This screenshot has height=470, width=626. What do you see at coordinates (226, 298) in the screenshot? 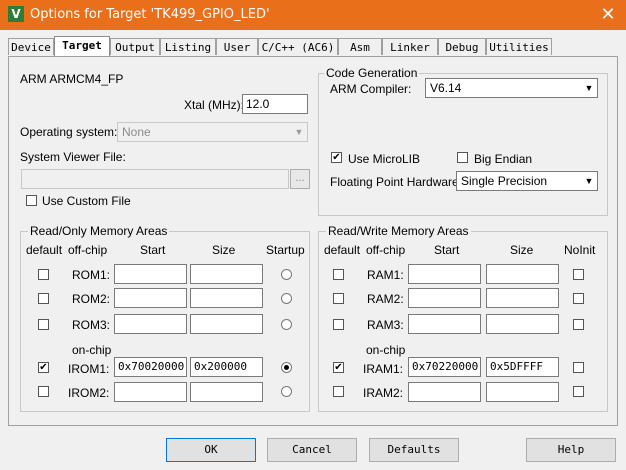
I see `rom2-size-input` at bounding box center [226, 298].